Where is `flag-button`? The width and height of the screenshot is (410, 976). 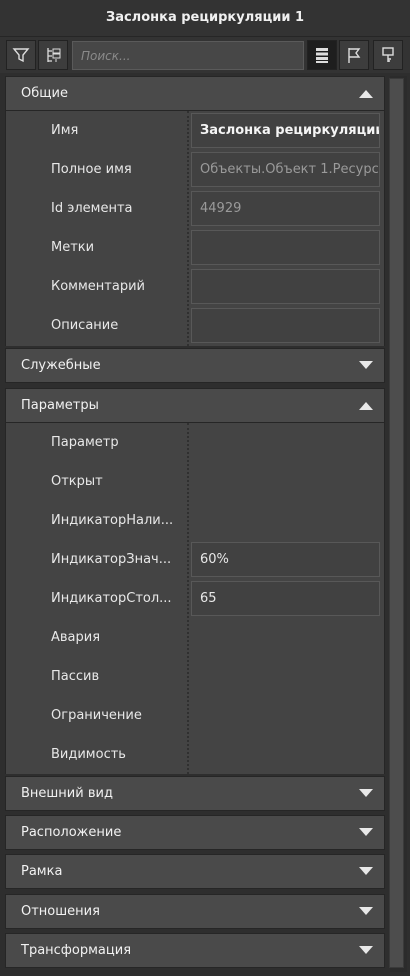
flag-button is located at coordinates (354, 55).